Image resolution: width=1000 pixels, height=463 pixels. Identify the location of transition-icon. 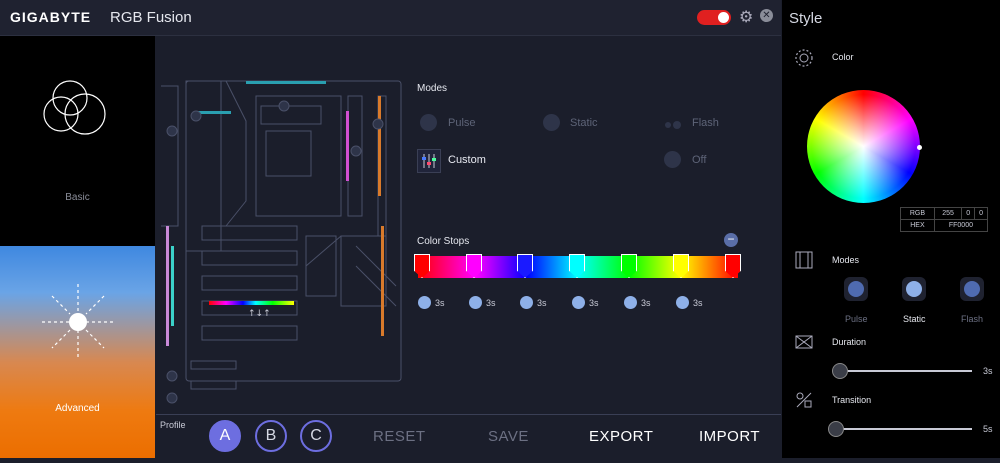
(804, 400).